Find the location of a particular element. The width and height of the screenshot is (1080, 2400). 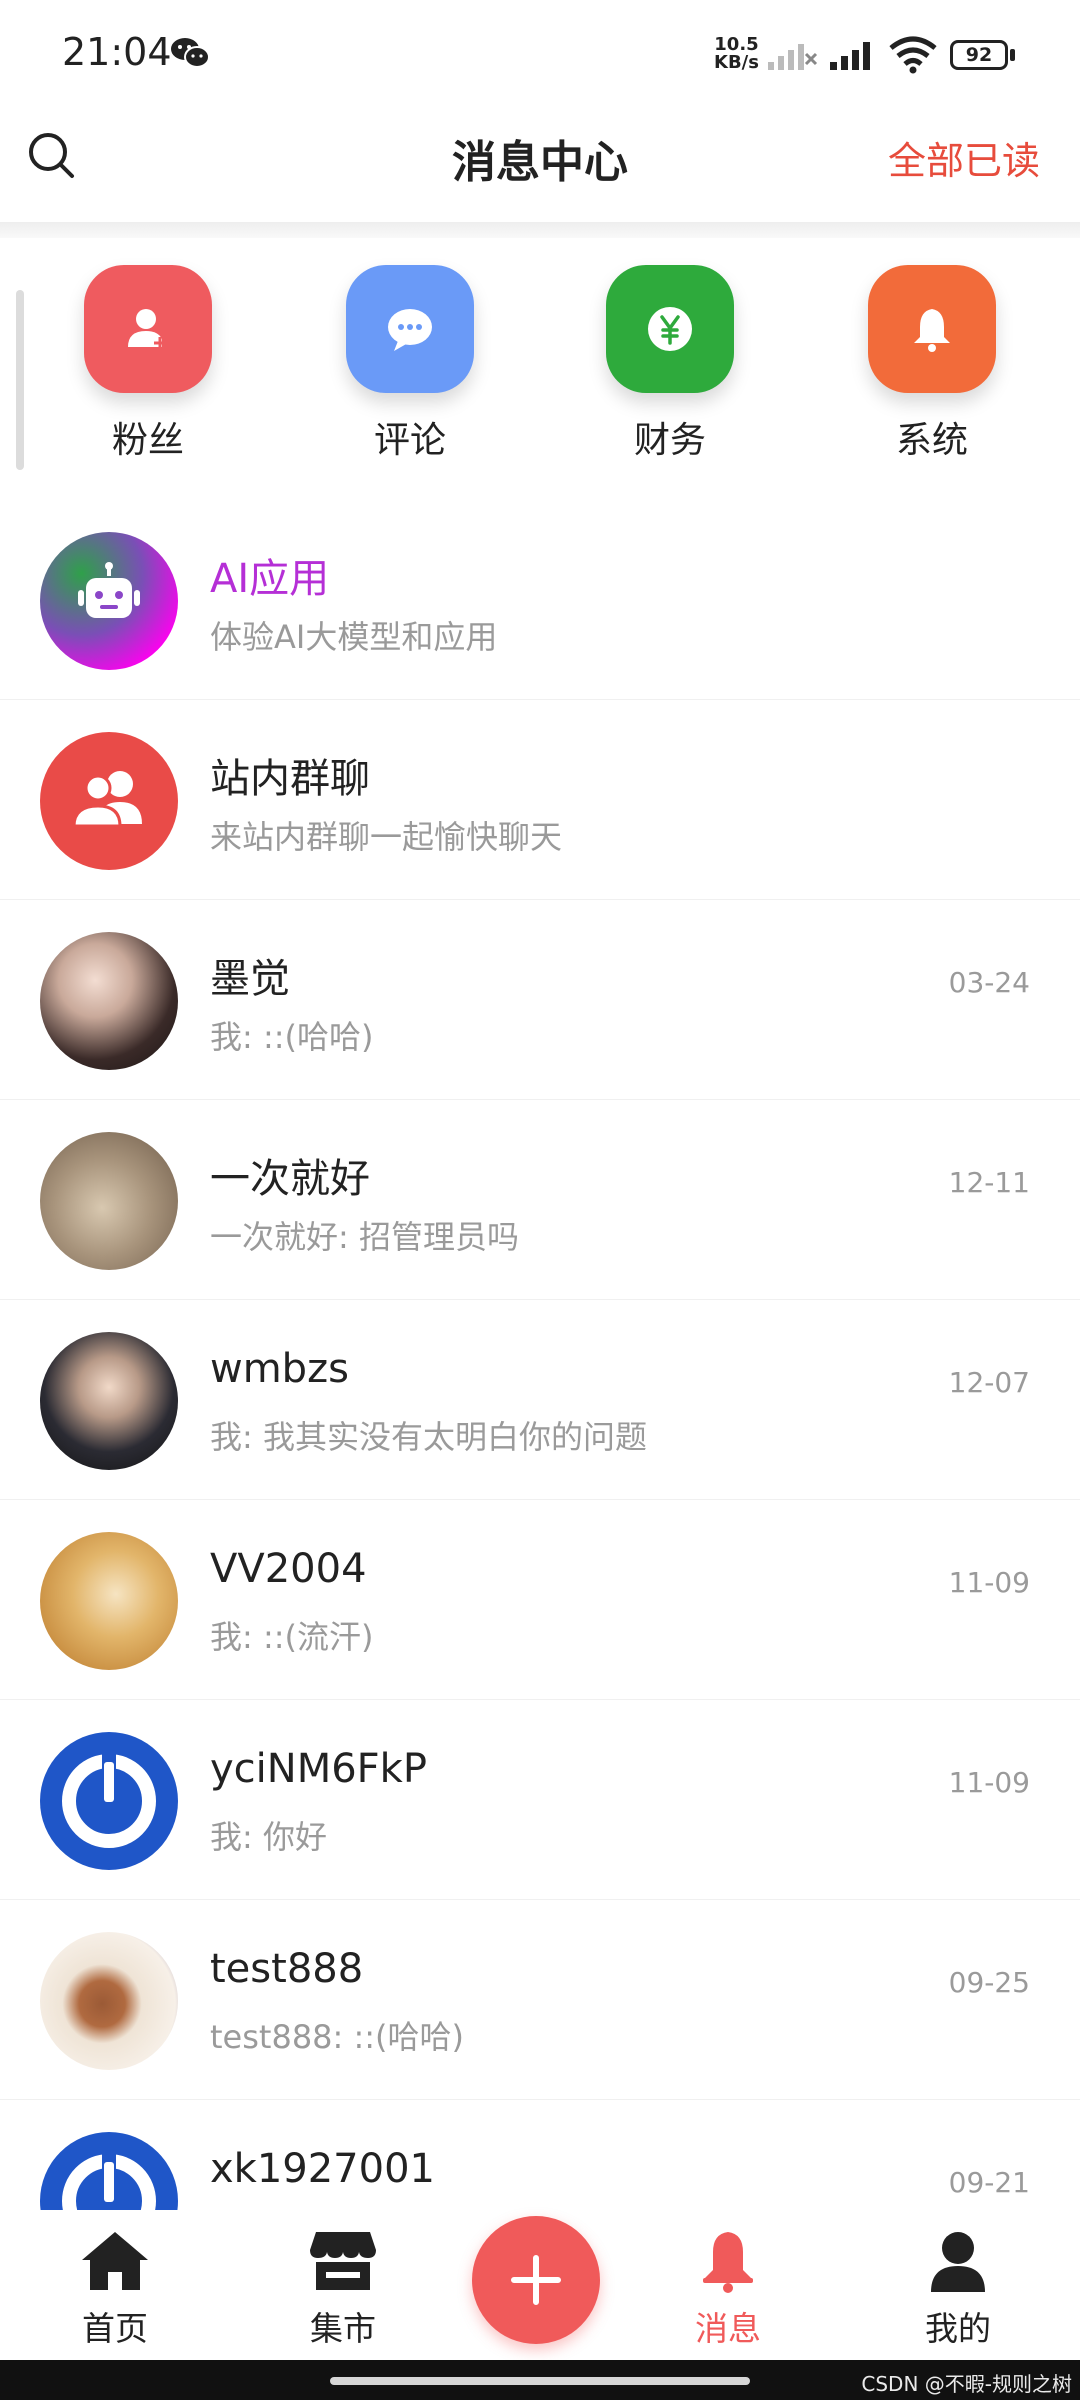

conversation-time: 03-24 is located at coordinates (989, 982).